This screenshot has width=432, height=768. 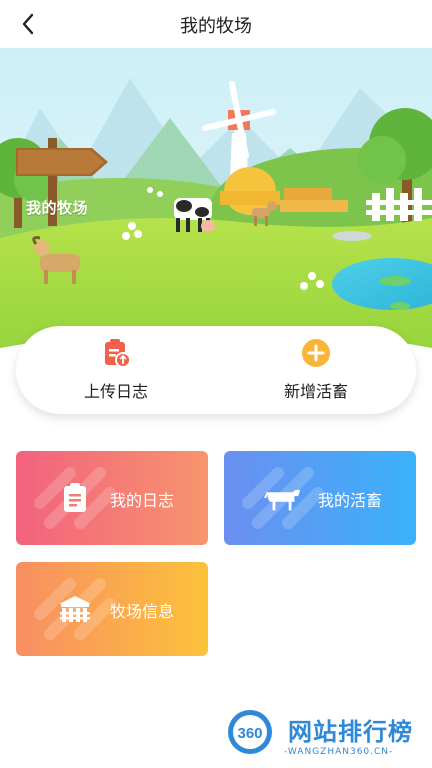 I want to click on page-title: 我的牧场, so click(x=216, y=26).